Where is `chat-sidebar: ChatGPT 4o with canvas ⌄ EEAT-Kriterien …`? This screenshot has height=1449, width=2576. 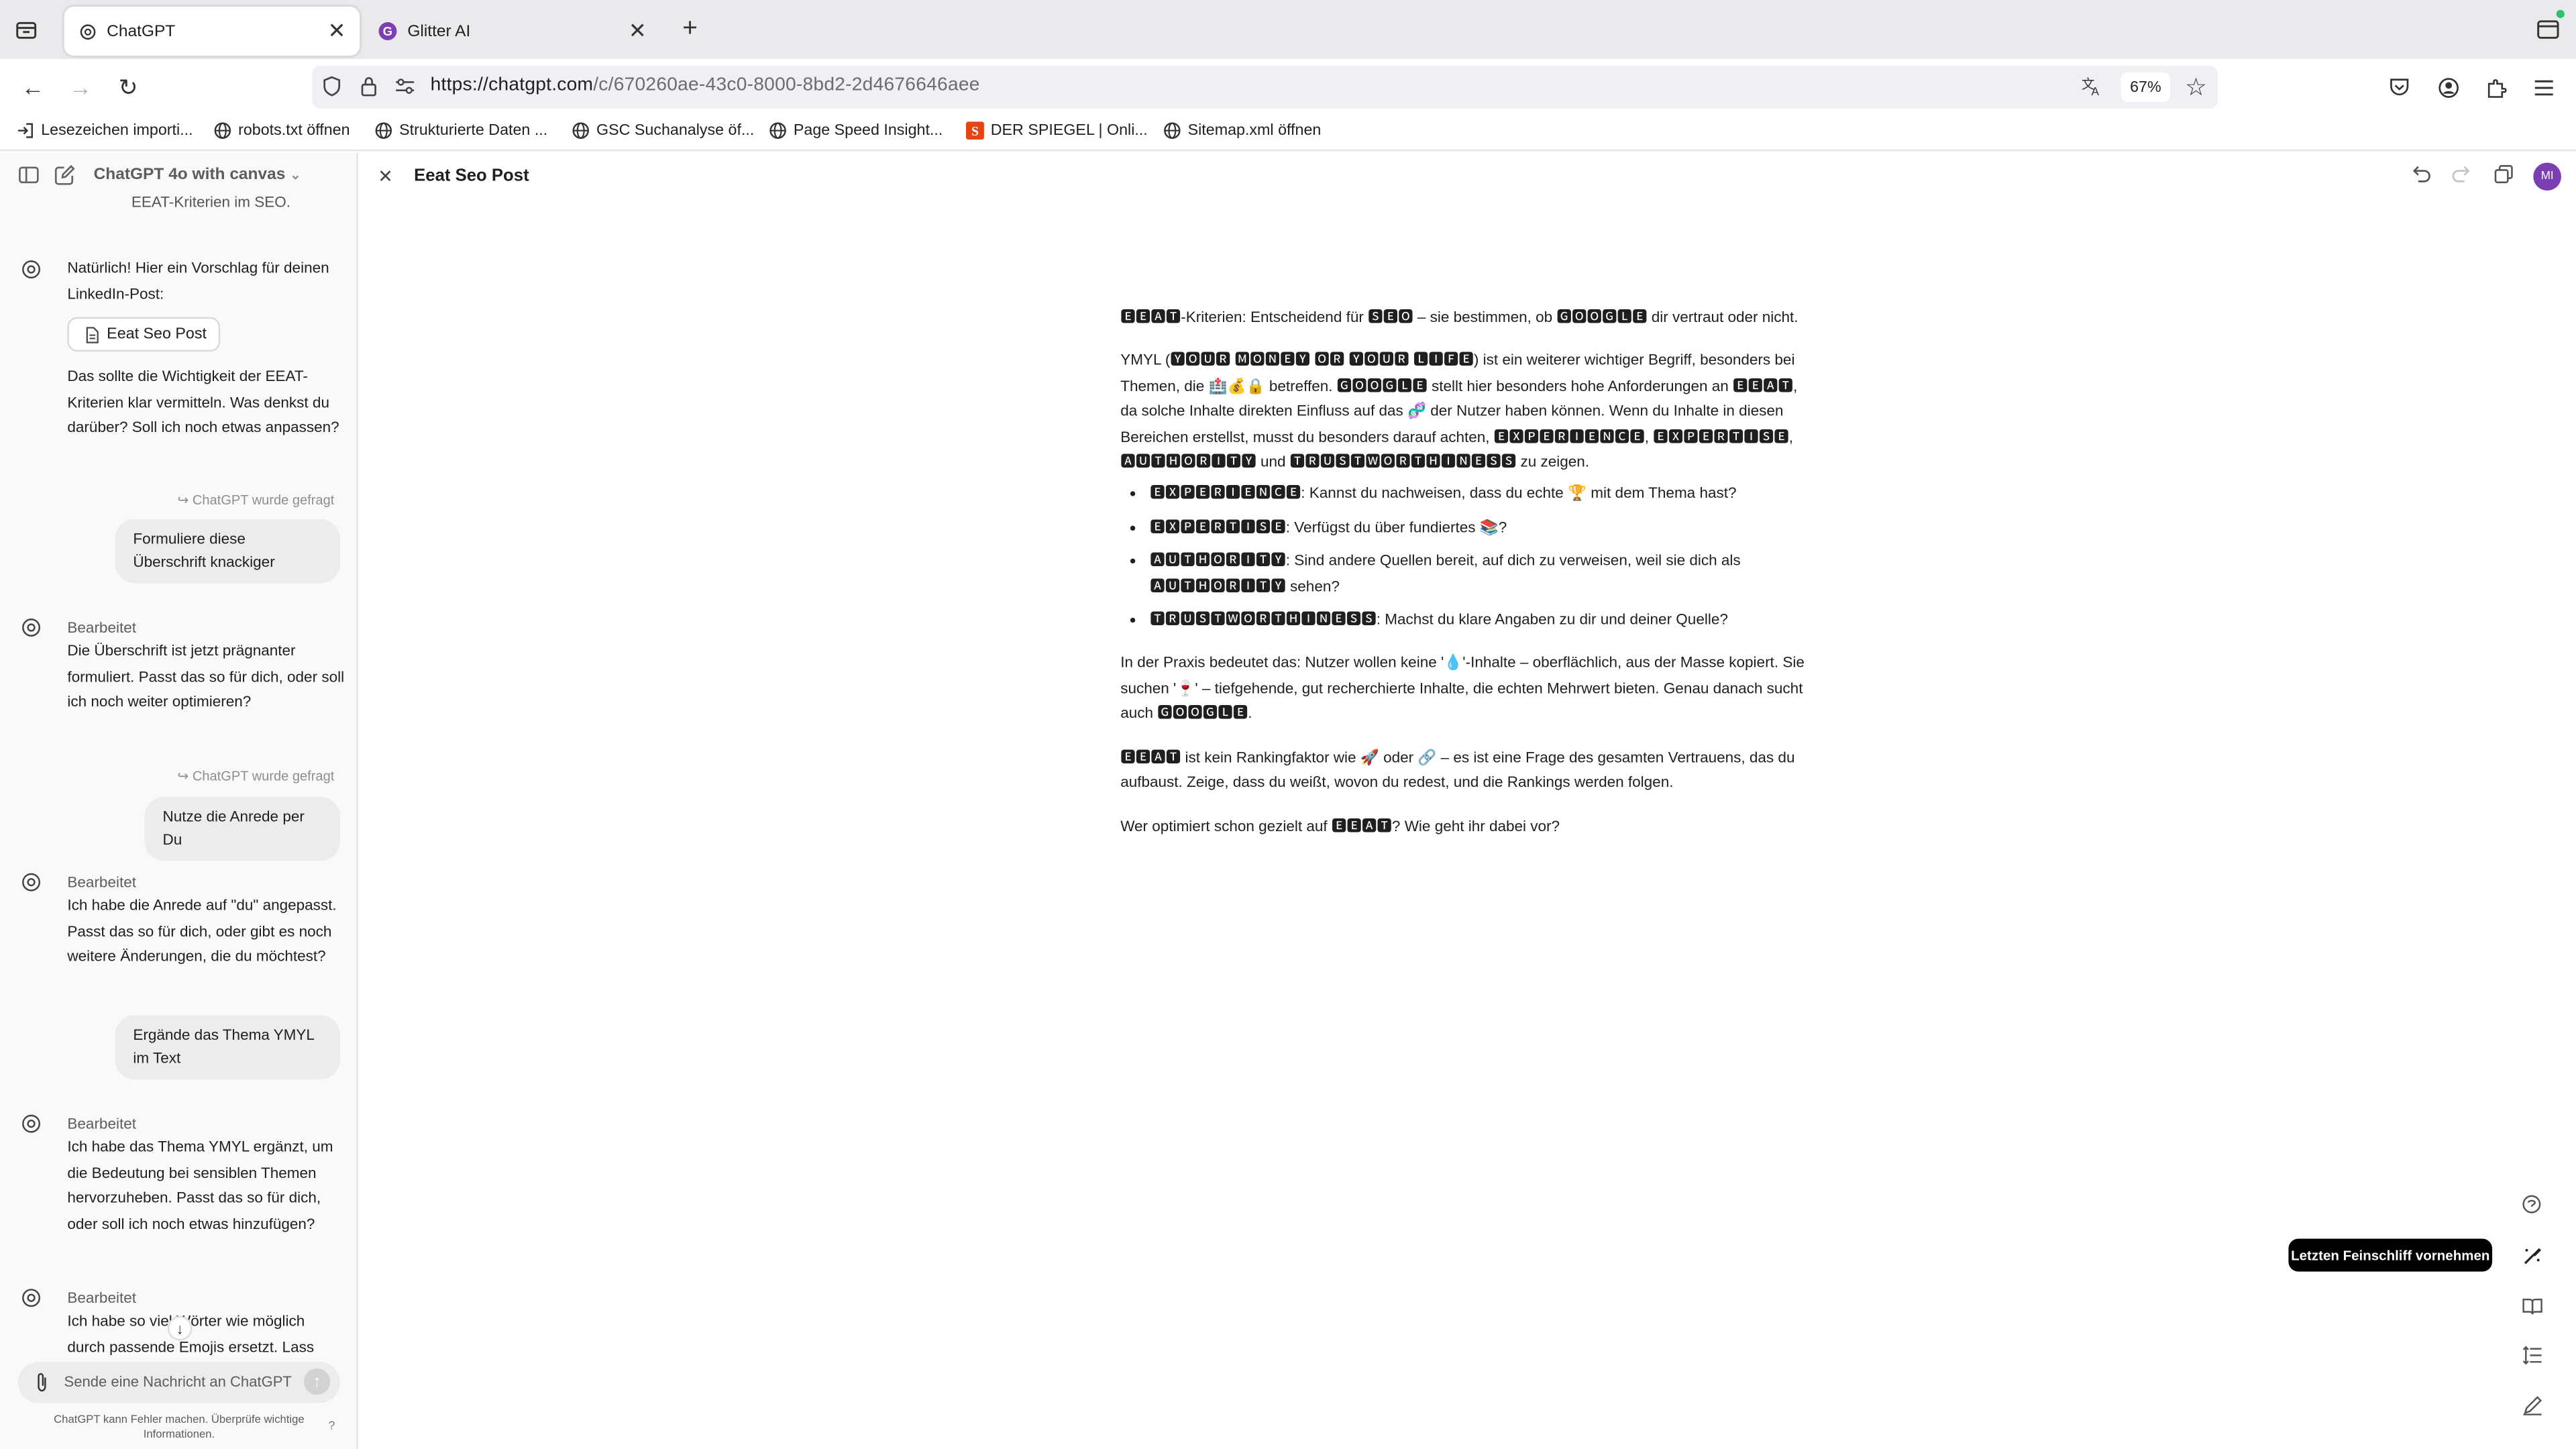 chat-sidebar: ChatGPT 4o with canvas ⌄ EEAT-Kriterien … is located at coordinates (179, 800).